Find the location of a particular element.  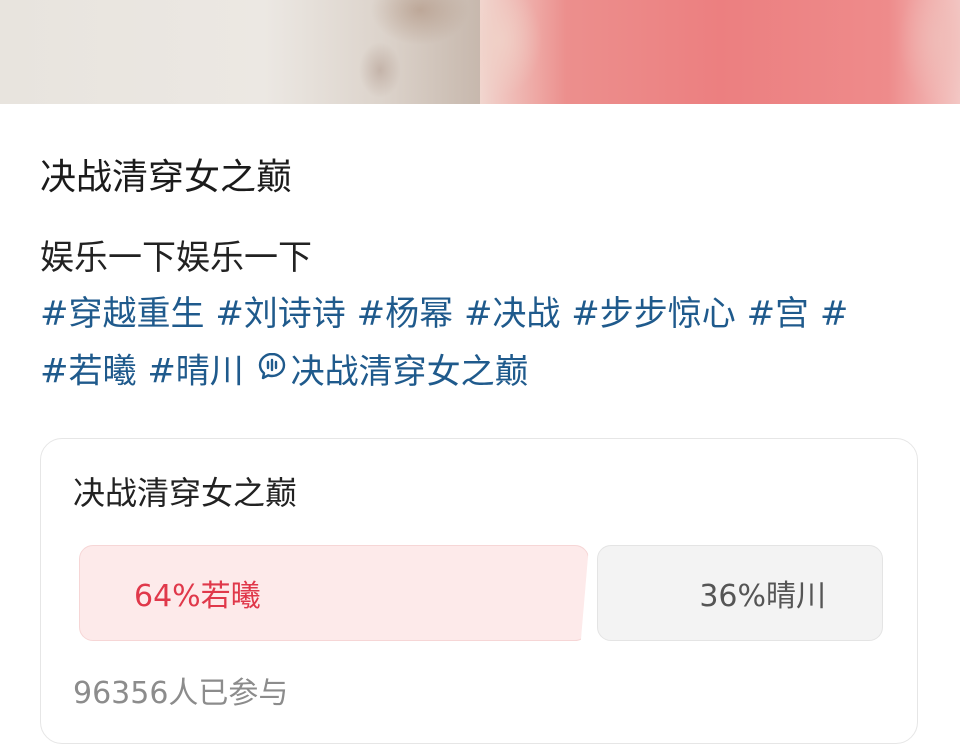

topic-link: 决战清穿女之巅 is located at coordinates (392, 372).